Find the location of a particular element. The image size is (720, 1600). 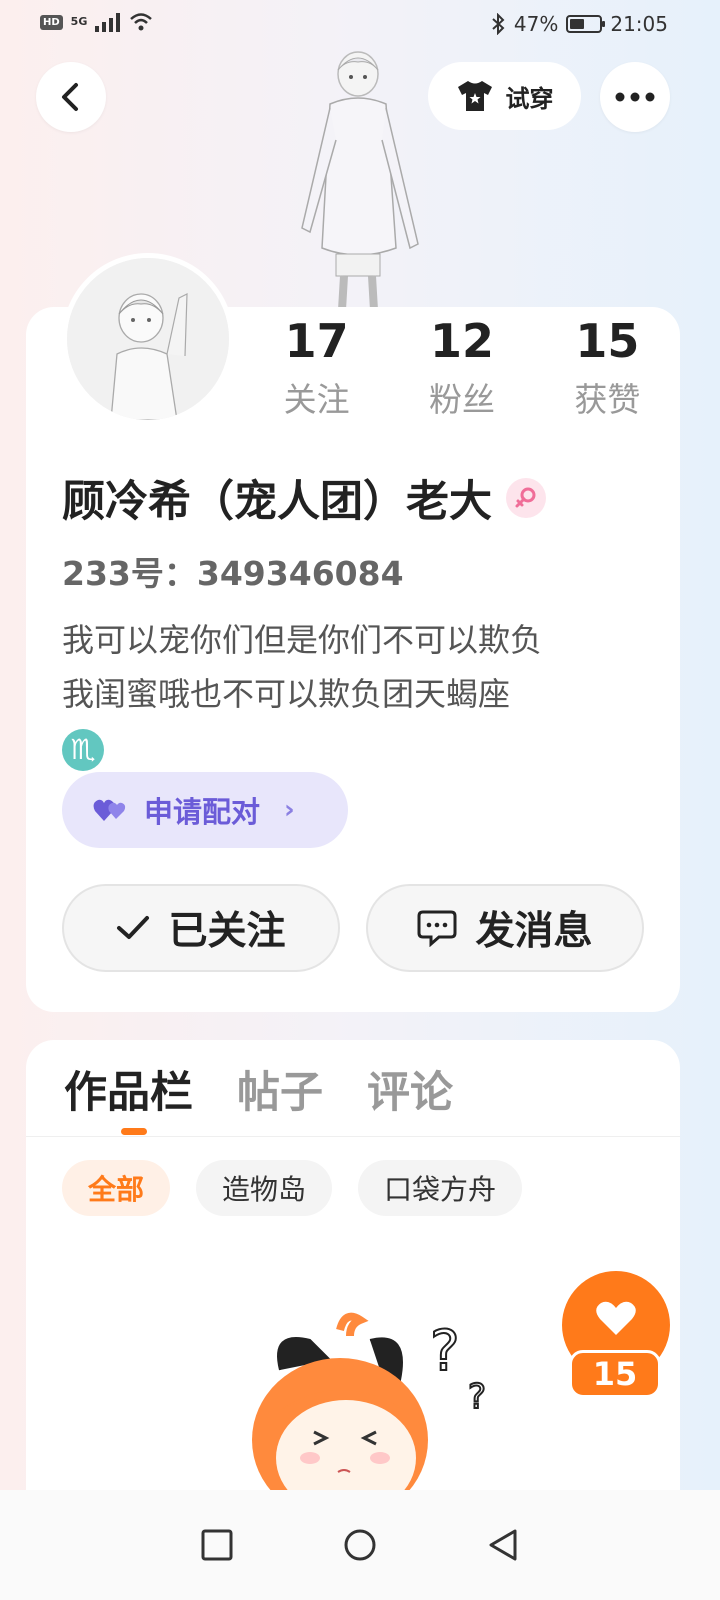

username-row: 顾冷希（宠人团）老大 is located at coordinates (304, 498).